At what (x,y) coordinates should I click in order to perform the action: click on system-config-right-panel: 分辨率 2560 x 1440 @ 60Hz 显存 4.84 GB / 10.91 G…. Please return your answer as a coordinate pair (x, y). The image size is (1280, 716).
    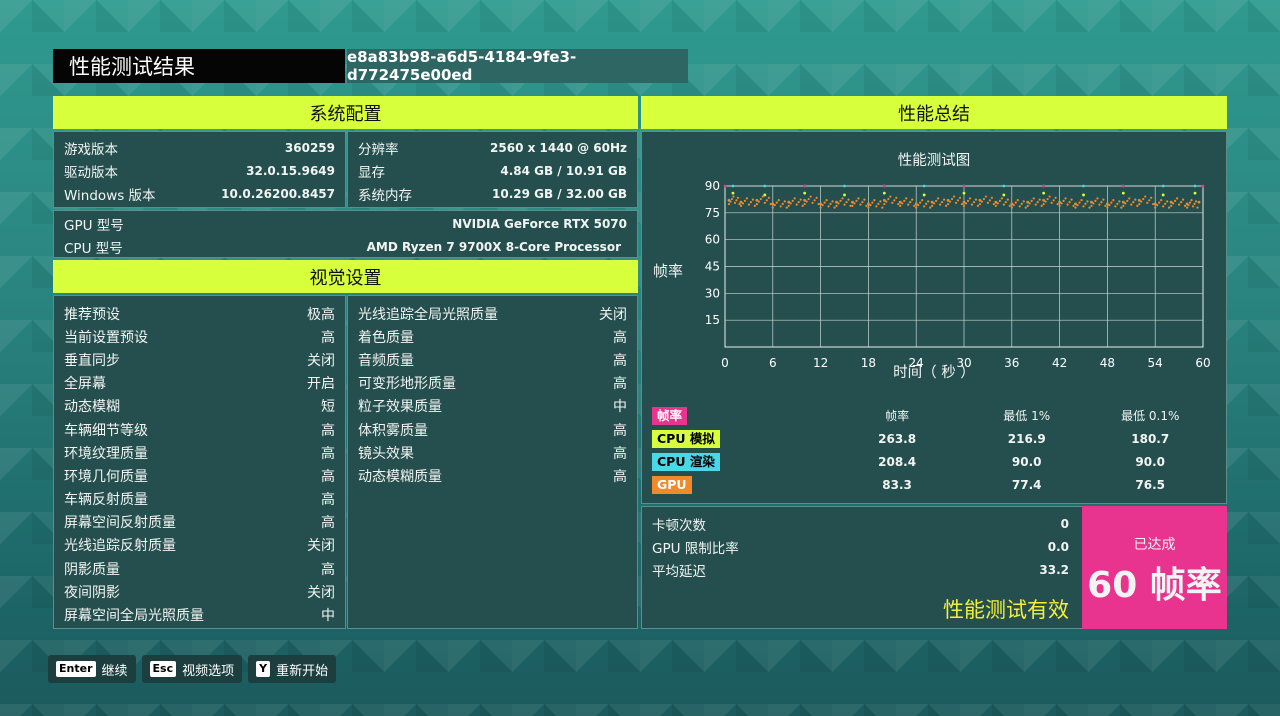
    Looking at the image, I should click on (492, 169).